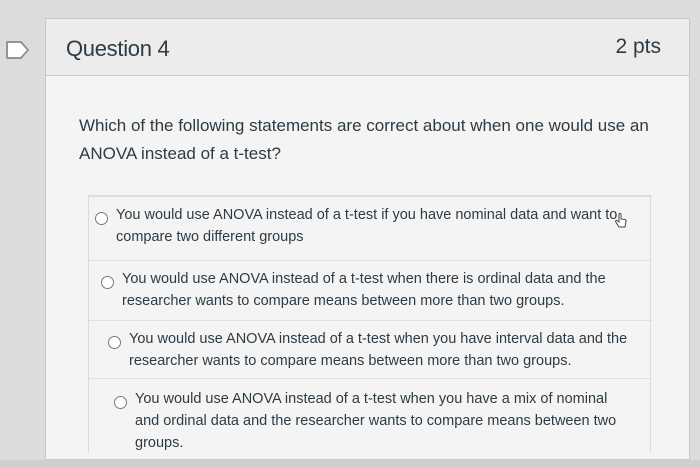 The height and width of the screenshot is (468, 700). I want to click on hand-pointer-icon, so click(620, 220).